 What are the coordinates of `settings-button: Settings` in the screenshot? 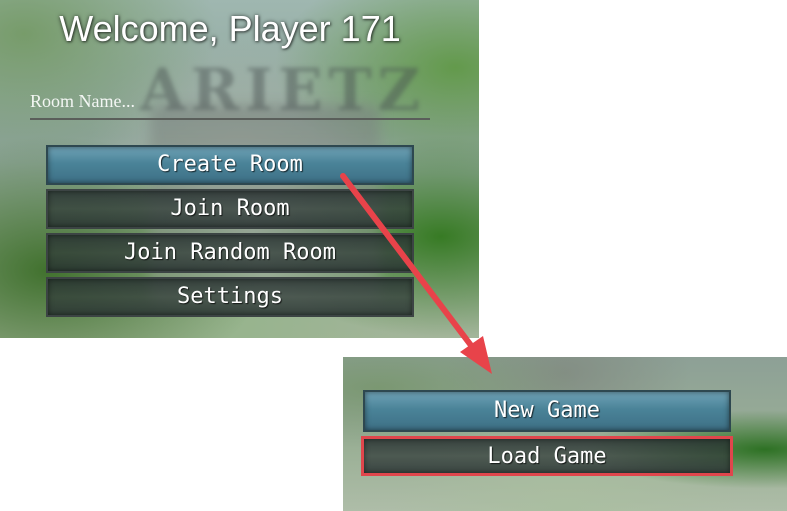 It's located at (230, 297).